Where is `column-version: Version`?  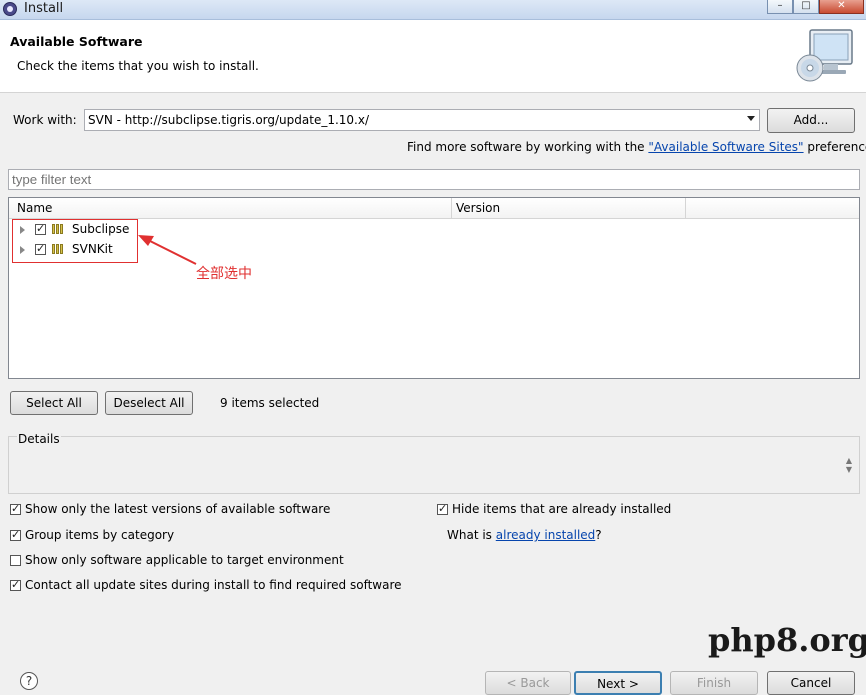 column-version: Version is located at coordinates (478, 208).